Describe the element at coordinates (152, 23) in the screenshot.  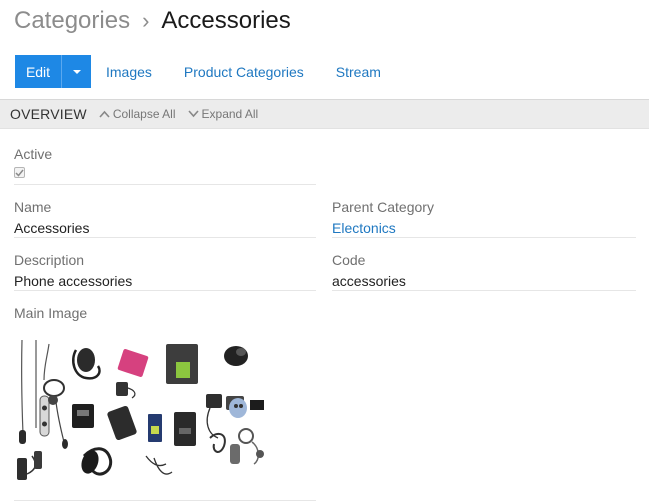
I see `breadcrumb: Categories › Accessories` at that location.